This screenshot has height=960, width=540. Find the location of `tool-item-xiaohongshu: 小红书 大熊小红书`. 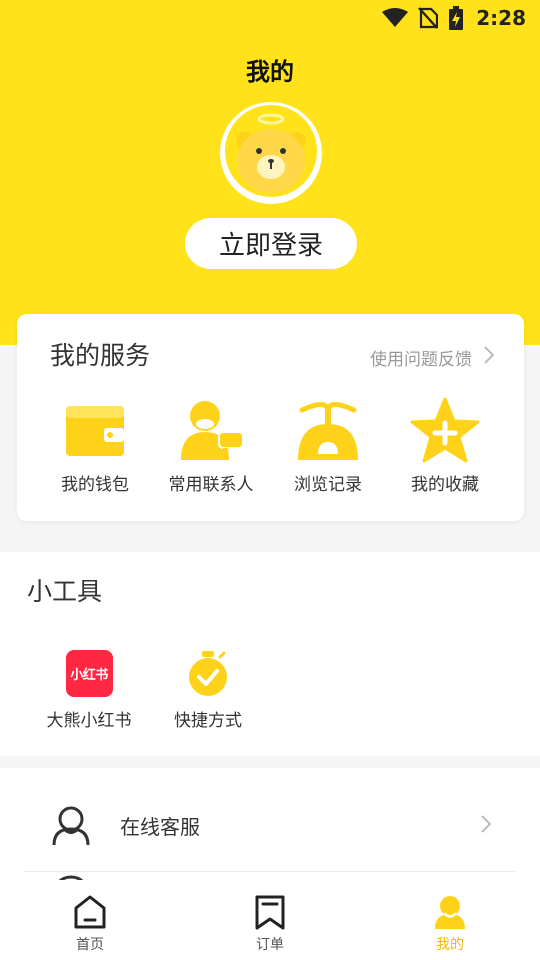

tool-item-xiaohongshu: 小红书 大熊小红书 is located at coordinates (89, 689).